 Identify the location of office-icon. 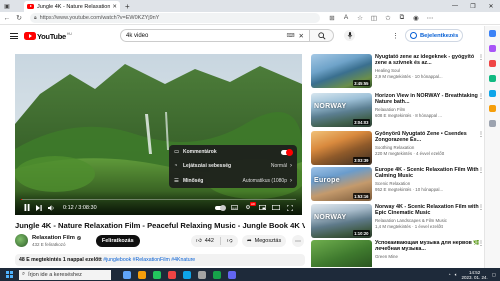
(492, 93).